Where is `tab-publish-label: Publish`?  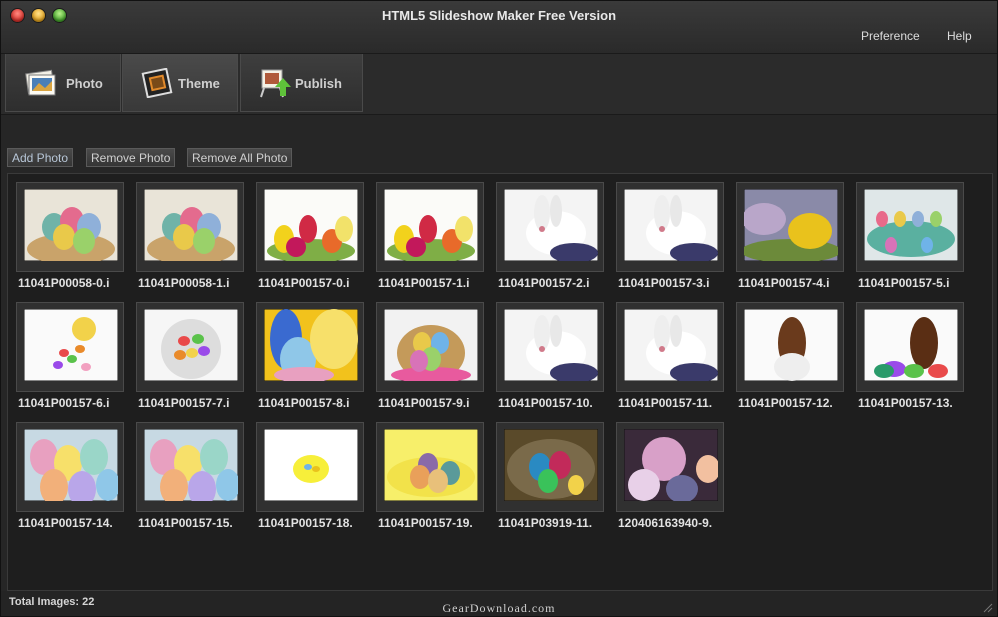 tab-publish-label: Publish is located at coordinates (318, 83).